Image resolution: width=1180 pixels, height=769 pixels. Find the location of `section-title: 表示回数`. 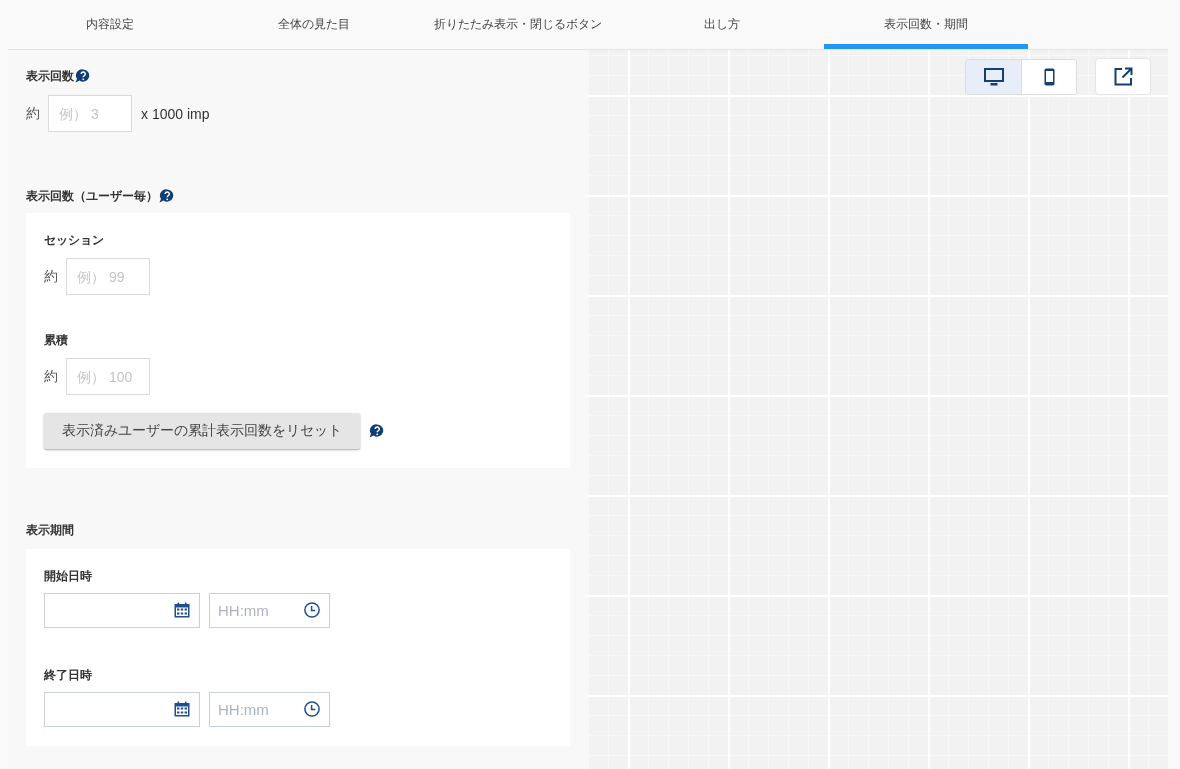

section-title: 表示回数 is located at coordinates (50, 76).